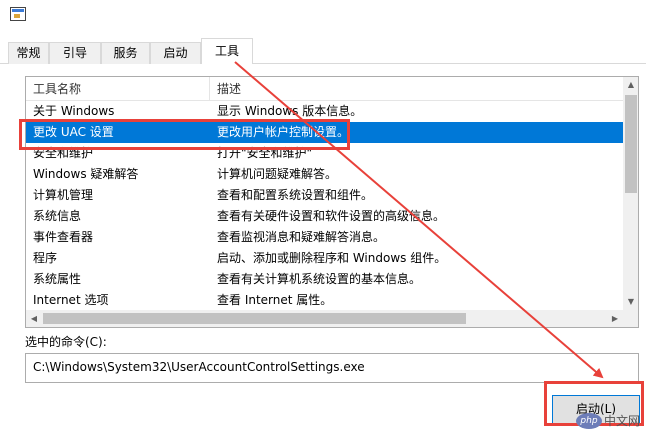 The image size is (646, 435). What do you see at coordinates (323, 17) in the screenshot?
I see `title-bar` at bounding box center [323, 17].